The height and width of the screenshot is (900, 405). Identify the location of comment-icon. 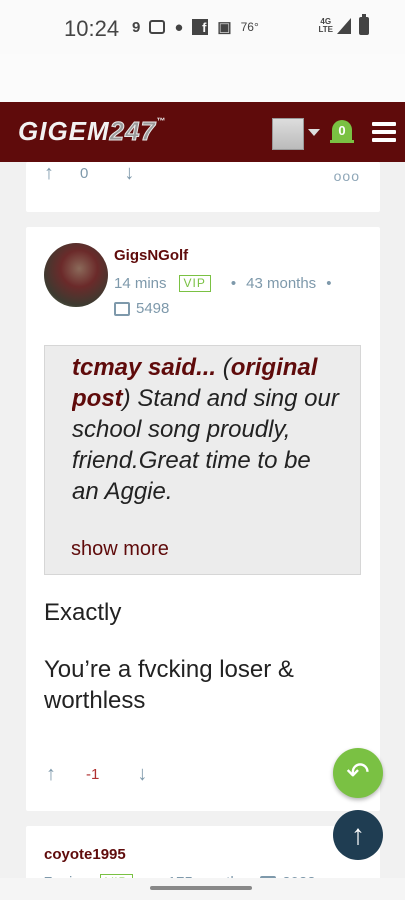
(122, 308).